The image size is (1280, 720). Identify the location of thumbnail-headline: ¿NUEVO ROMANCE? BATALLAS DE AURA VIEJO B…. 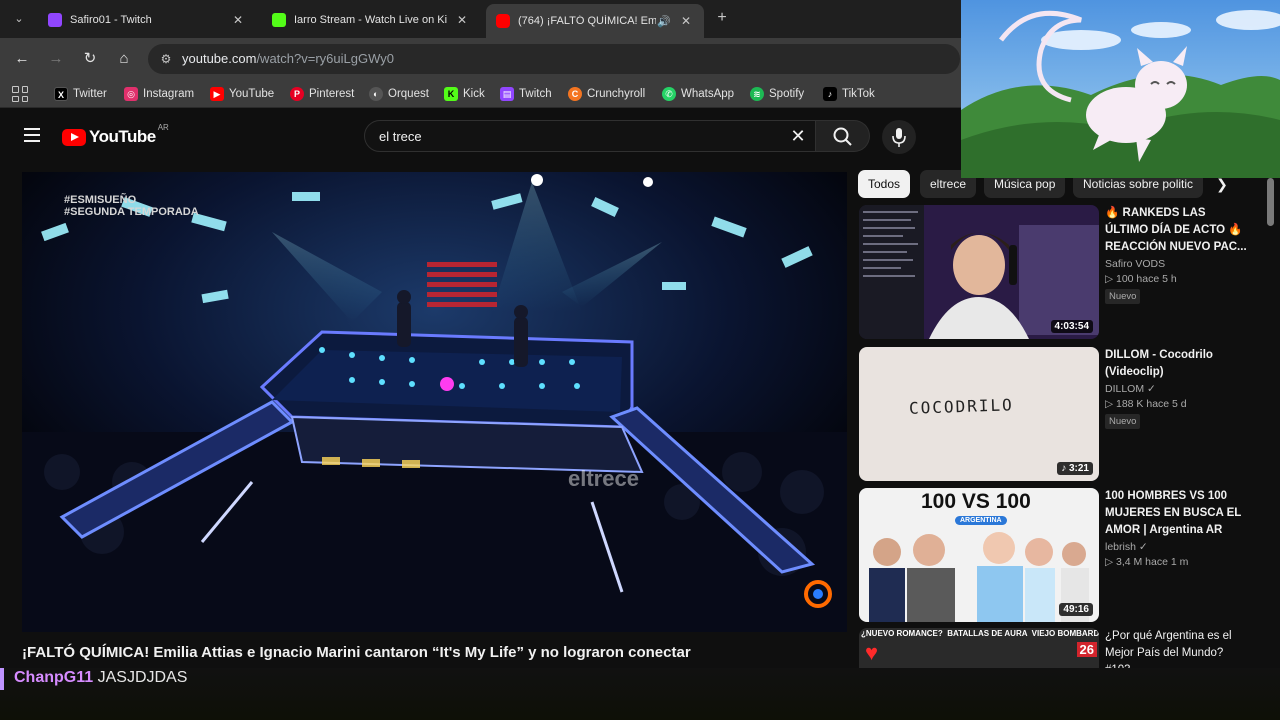
(980, 633).